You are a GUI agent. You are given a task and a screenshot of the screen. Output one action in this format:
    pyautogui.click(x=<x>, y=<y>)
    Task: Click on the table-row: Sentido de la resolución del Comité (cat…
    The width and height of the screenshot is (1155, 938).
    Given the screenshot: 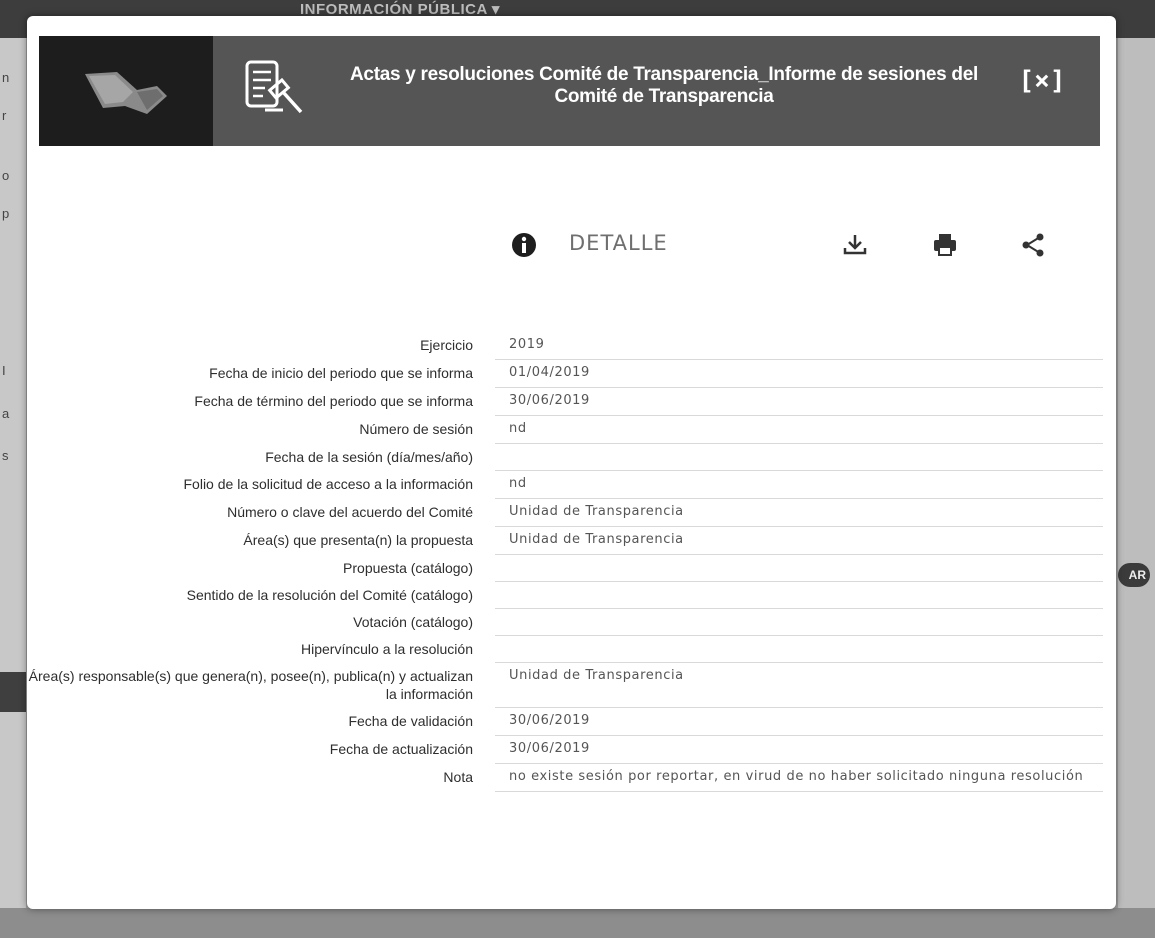 What is the action you would take?
    pyautogui.click(x=571, y=595)
    